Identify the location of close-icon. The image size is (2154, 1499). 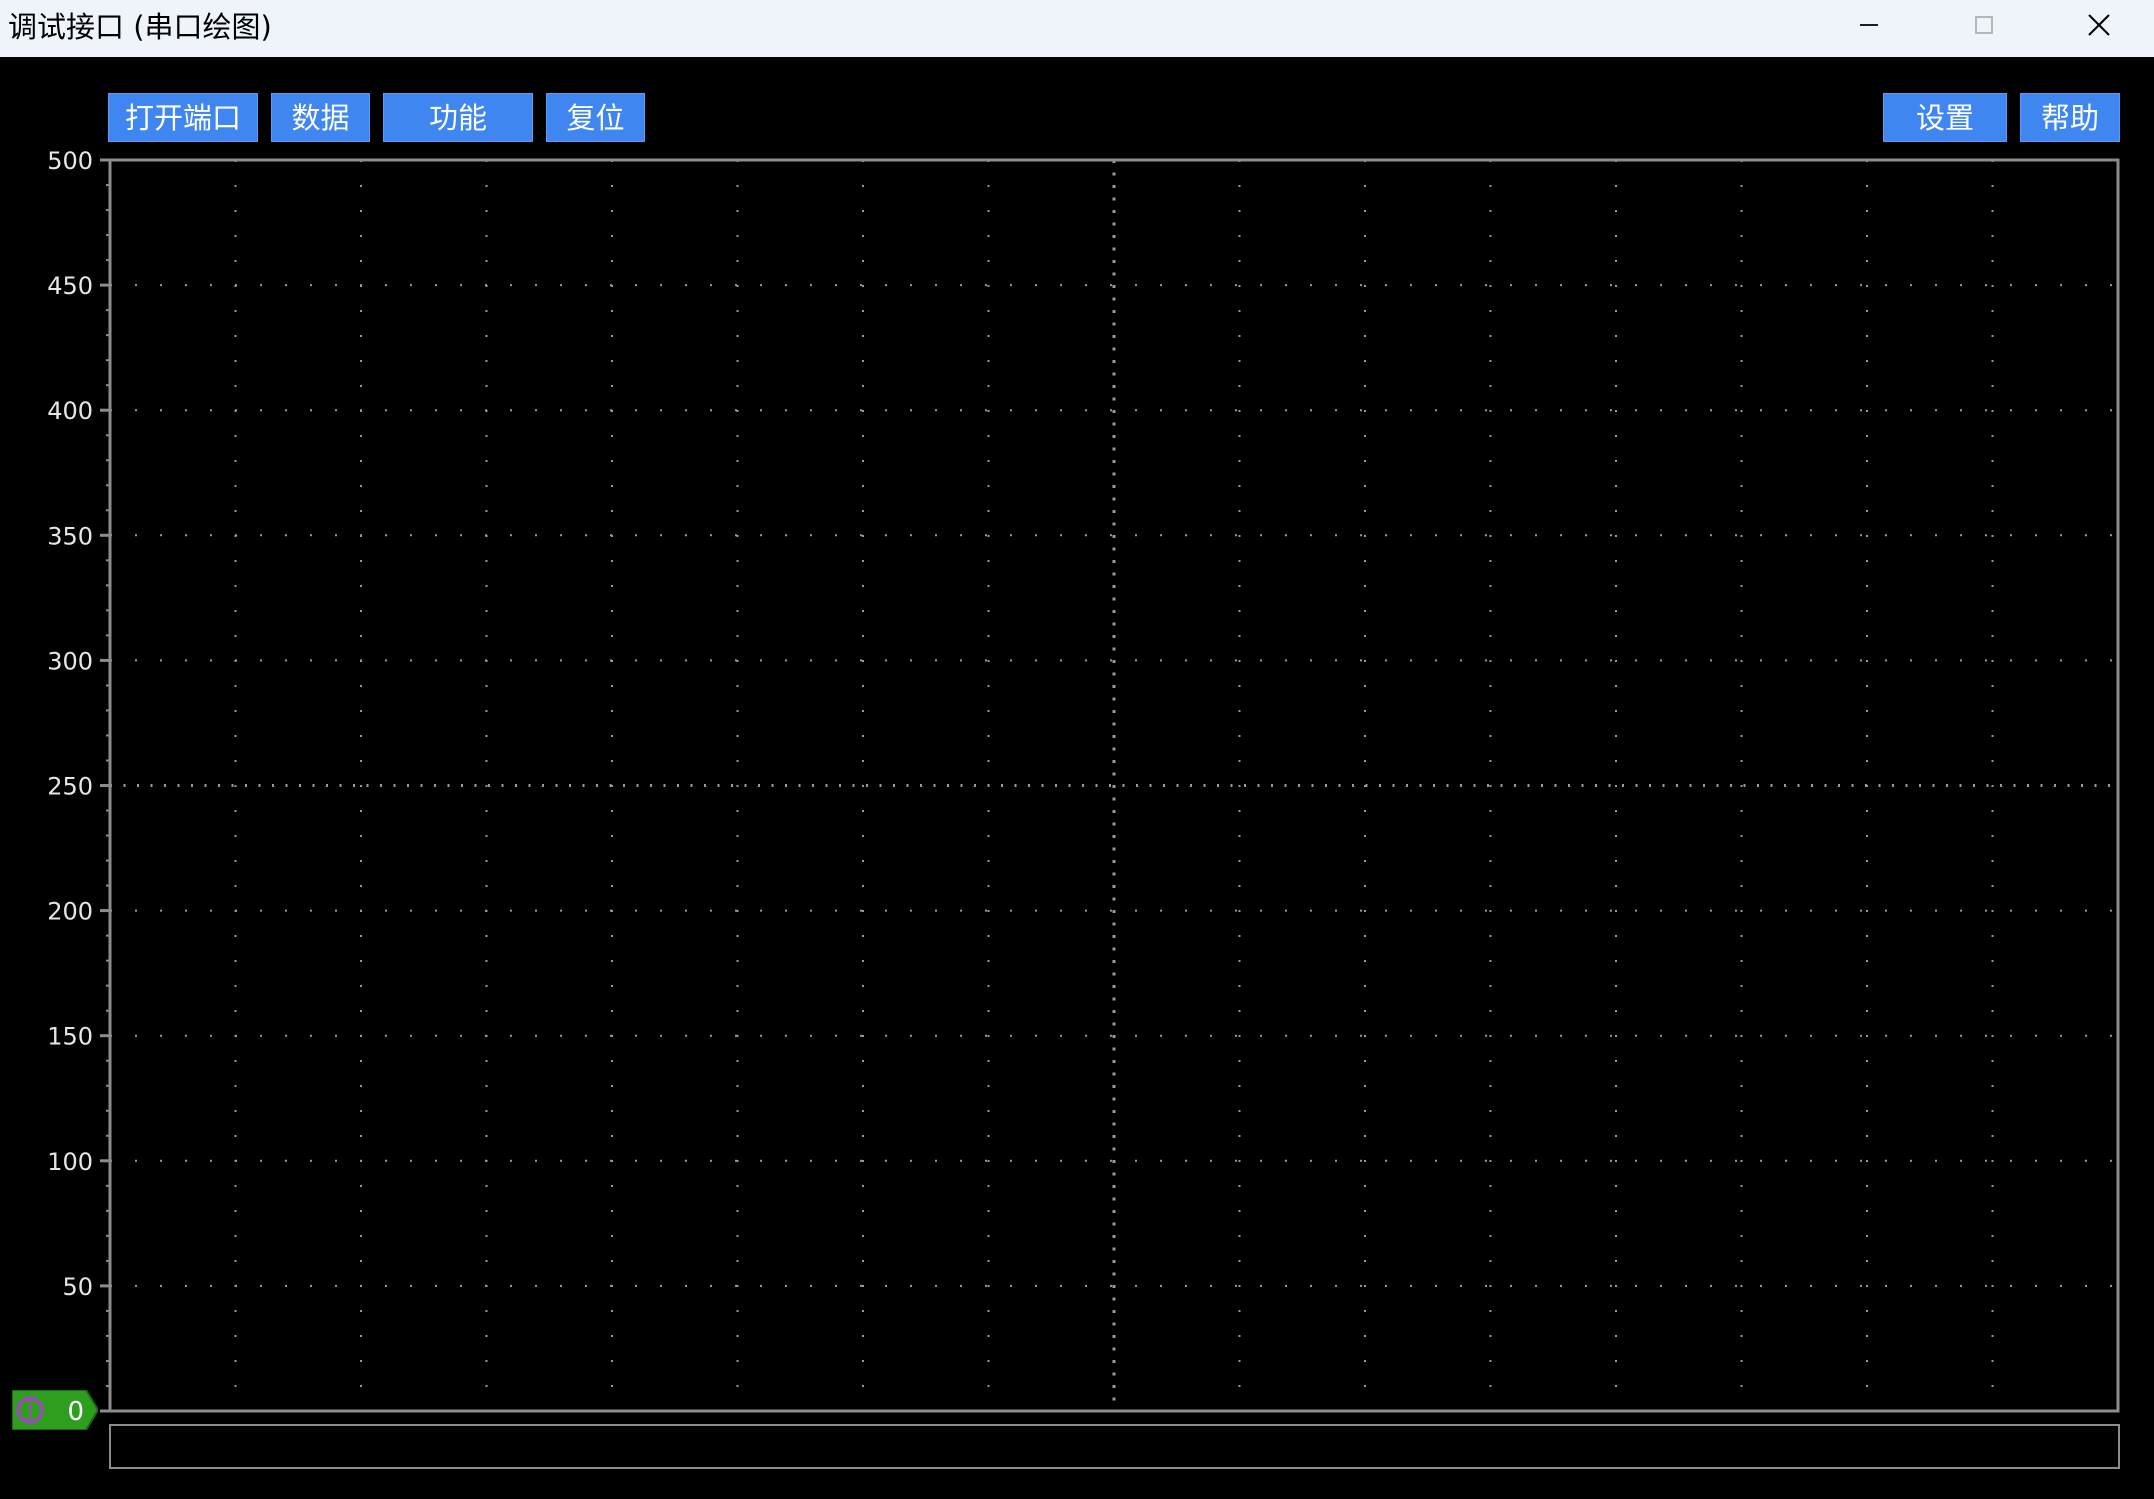
(2098, 25).